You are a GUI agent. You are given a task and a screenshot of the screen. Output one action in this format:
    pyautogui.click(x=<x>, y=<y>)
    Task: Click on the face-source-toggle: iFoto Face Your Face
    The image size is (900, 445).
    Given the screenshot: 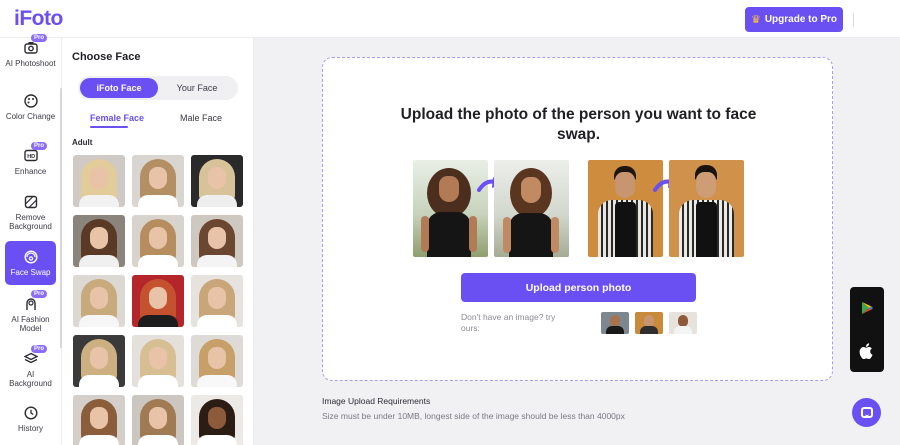 What is the action you would take?
    pyautogui.click(x=158, y=88)
    